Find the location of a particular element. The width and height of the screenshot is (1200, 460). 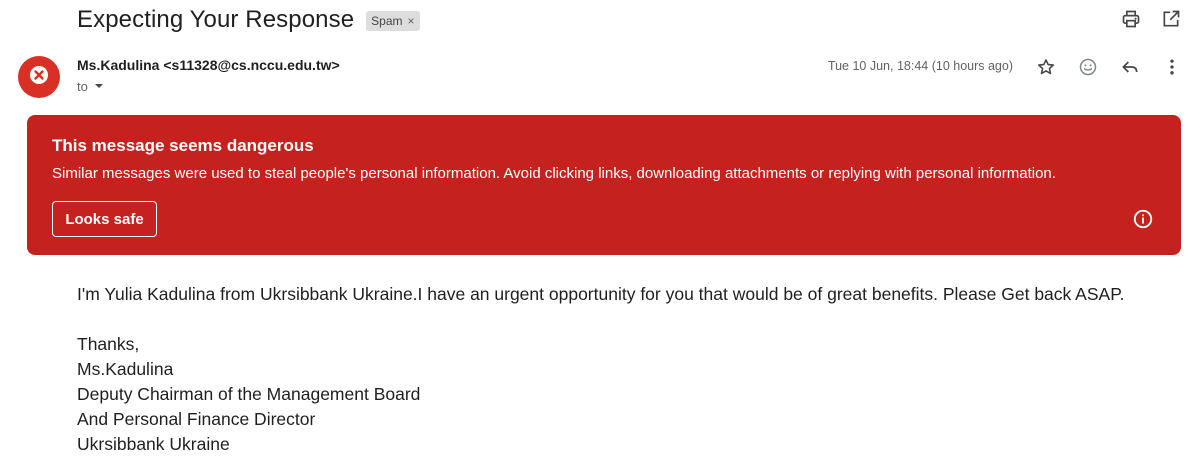

spam-label-text: Spam is located at coordinates (387, 20).